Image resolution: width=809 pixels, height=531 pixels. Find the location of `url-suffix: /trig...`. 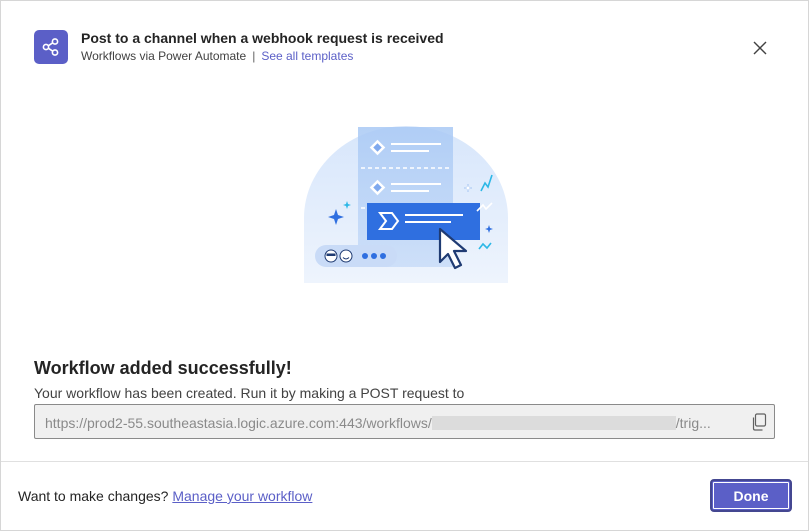

url-suffix: /trig... is located at coordinates (693, 423).